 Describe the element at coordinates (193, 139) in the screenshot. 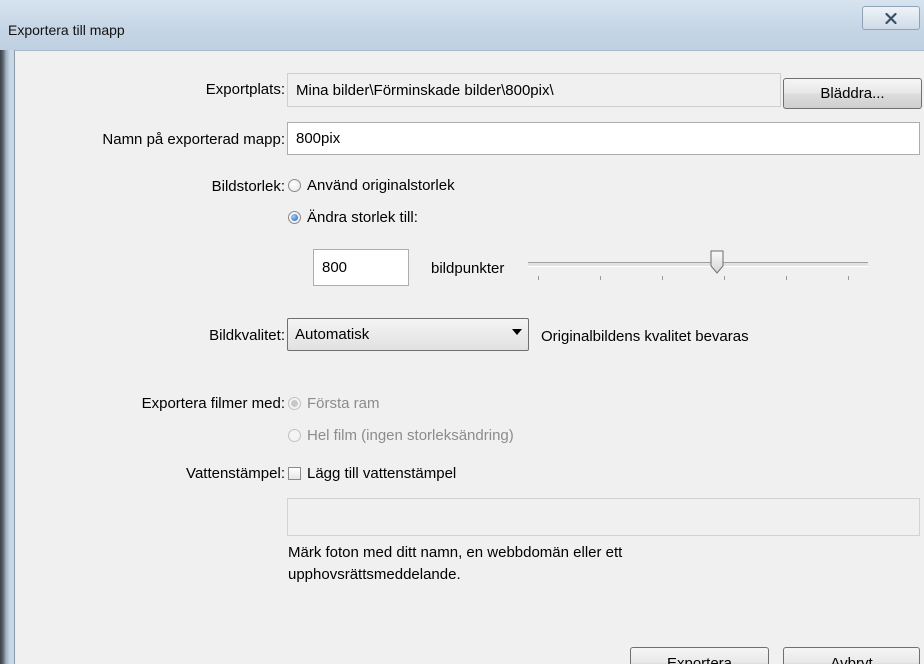

I see `folder-name-label: Namn på exporterad mapp:` at that location.